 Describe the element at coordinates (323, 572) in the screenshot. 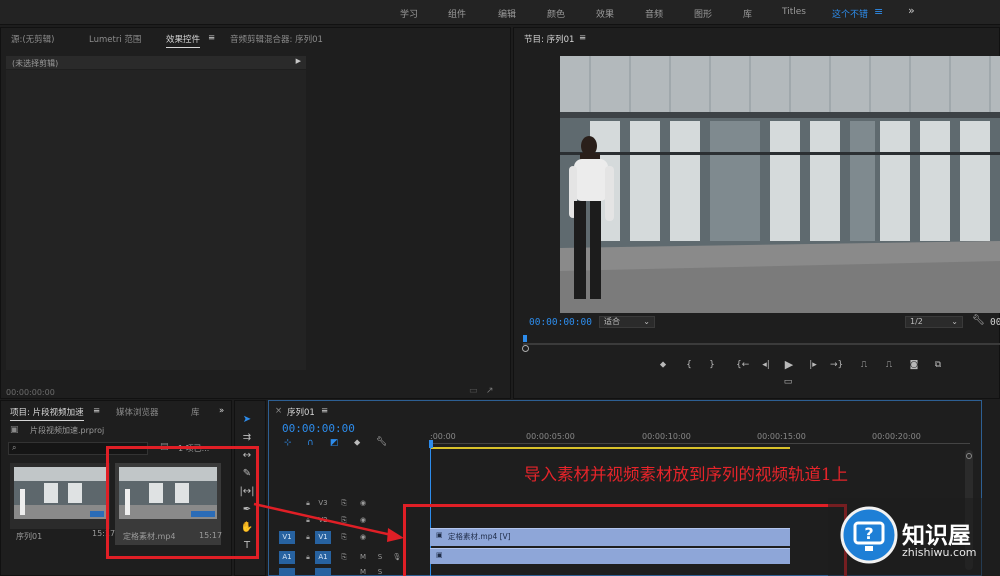

I see `track-label-a2` at that location.